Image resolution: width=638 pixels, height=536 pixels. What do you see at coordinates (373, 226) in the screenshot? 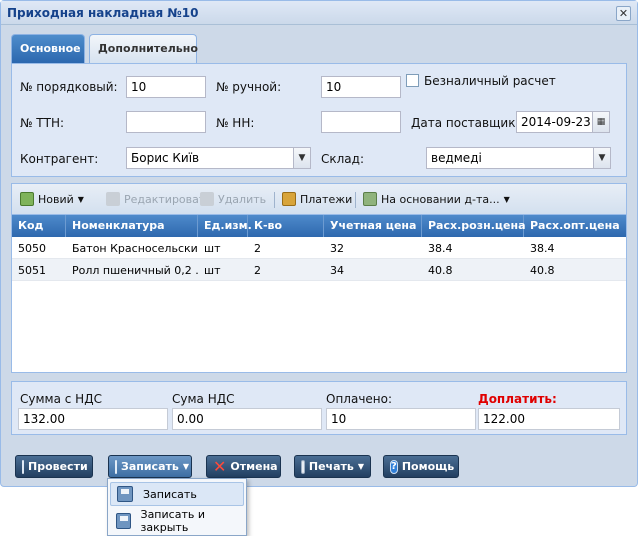
I see `column-header-account-price: Учетная цена` at bounding box center [373, 226].